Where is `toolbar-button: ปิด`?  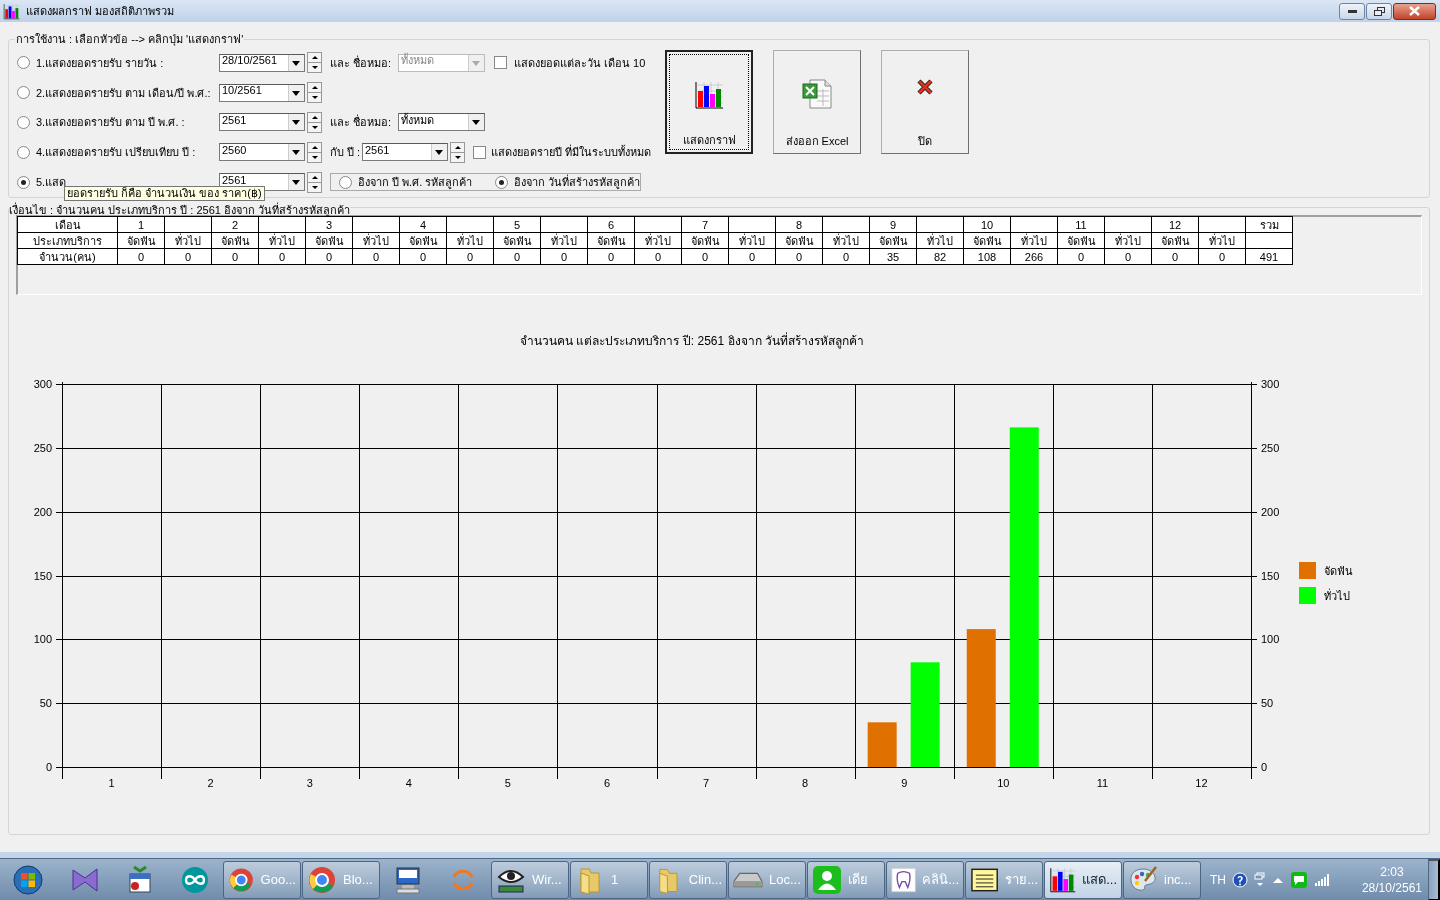
toolbar-button: ปิด is located at coordinates (925, 102).